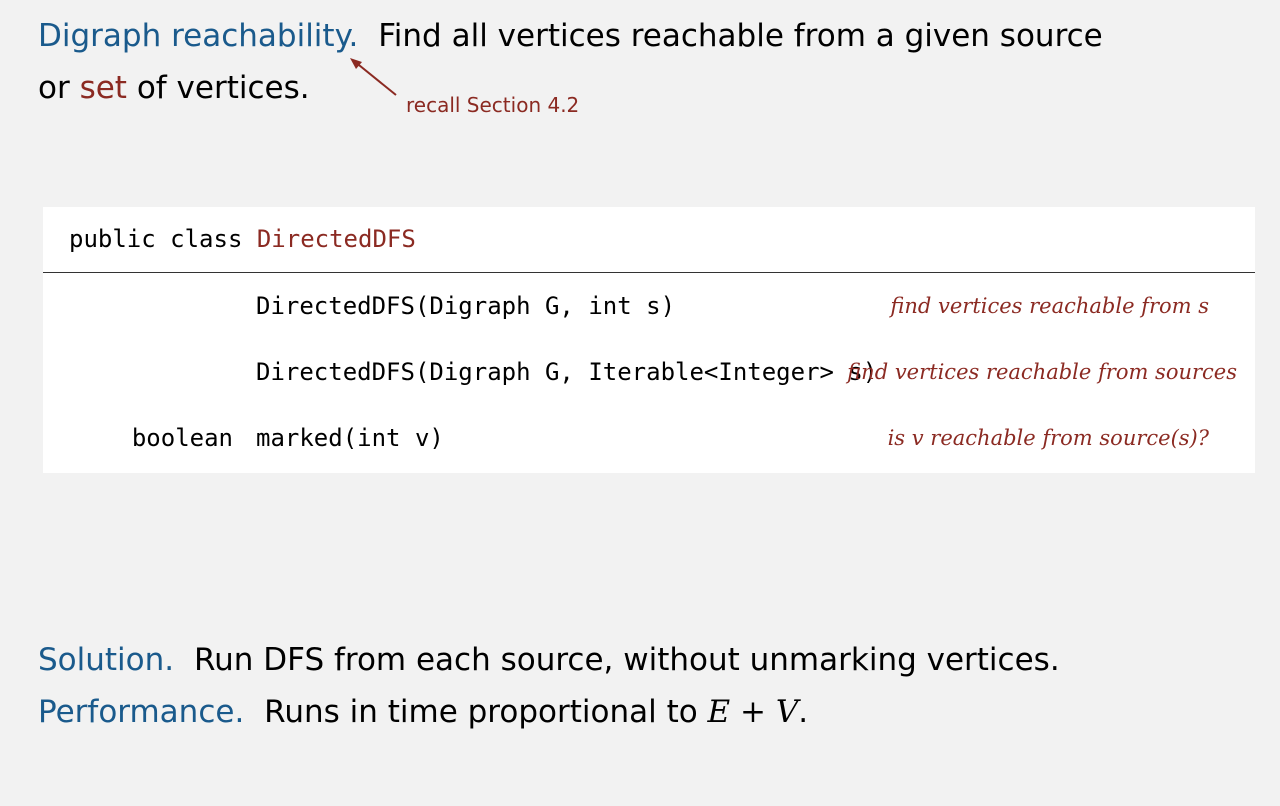 The image size is (1280, 806). Describe the element at coordinates (649, 272) in the screenshot. I see `api-divider` at that location.